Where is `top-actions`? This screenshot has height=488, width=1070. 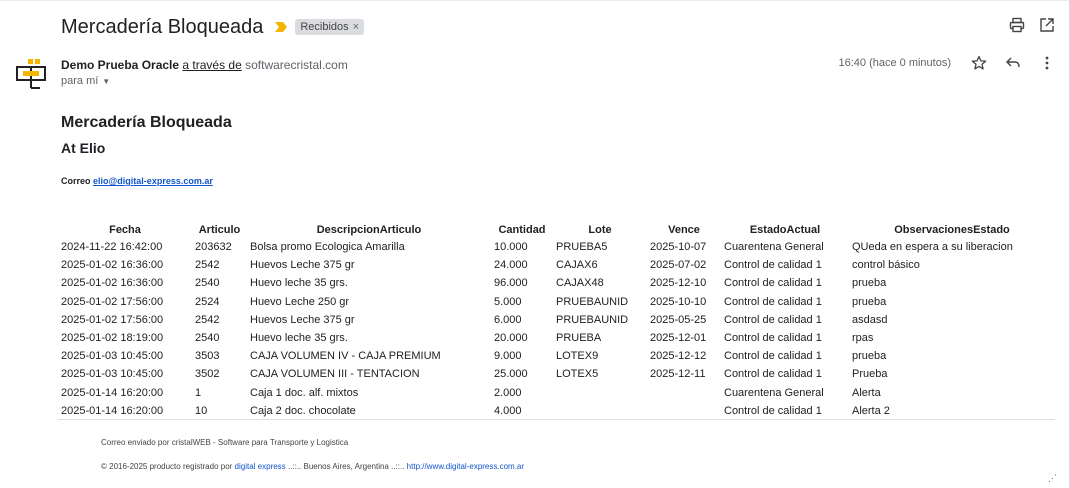 top-actions is located at coordinates (1032, 25).